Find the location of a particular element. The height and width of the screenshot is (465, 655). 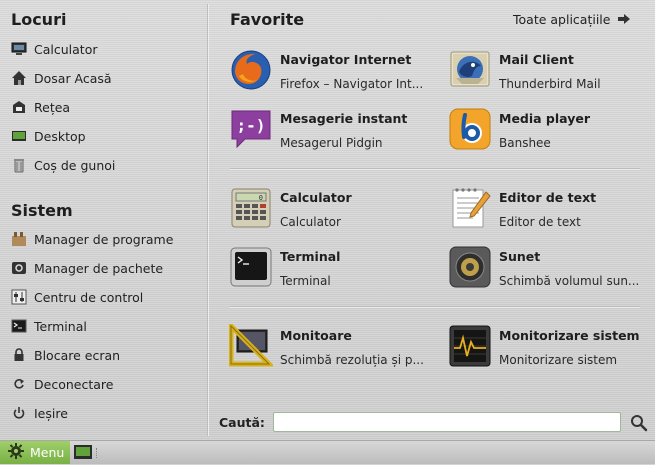

firefox-icon is located at coordinates (251, 70).